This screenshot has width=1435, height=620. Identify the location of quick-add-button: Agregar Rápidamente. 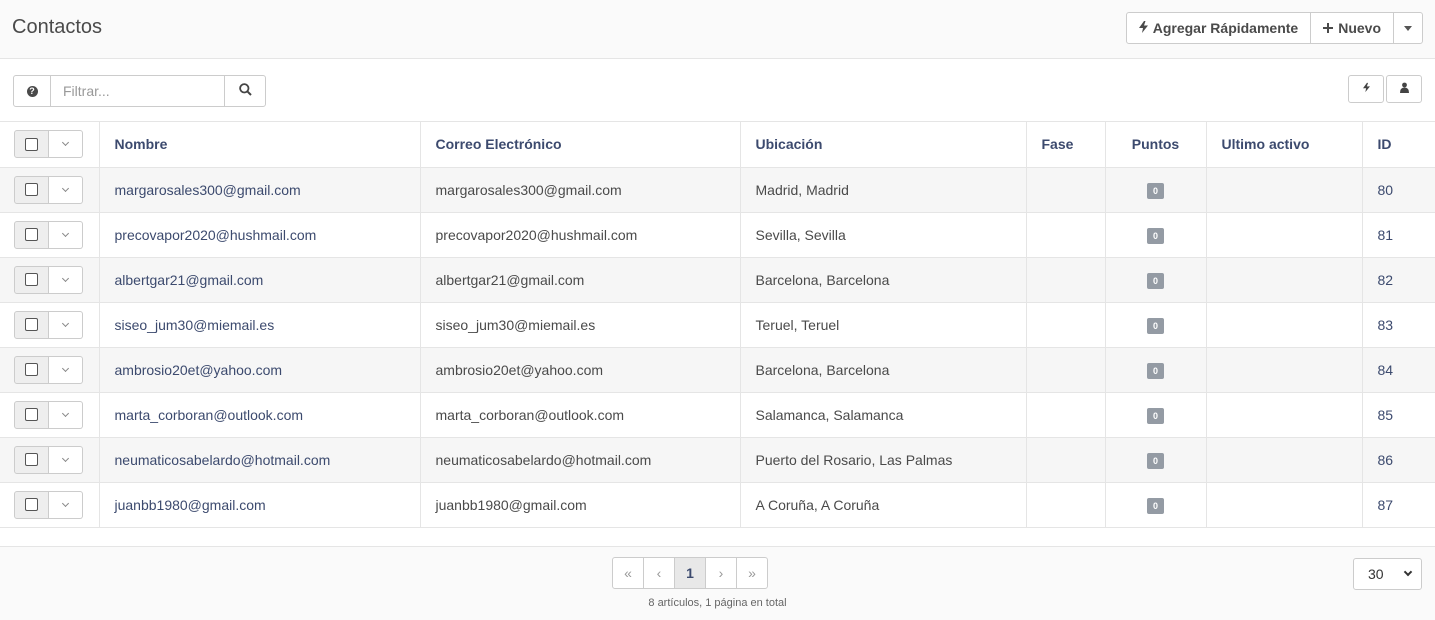
(1218, 28).